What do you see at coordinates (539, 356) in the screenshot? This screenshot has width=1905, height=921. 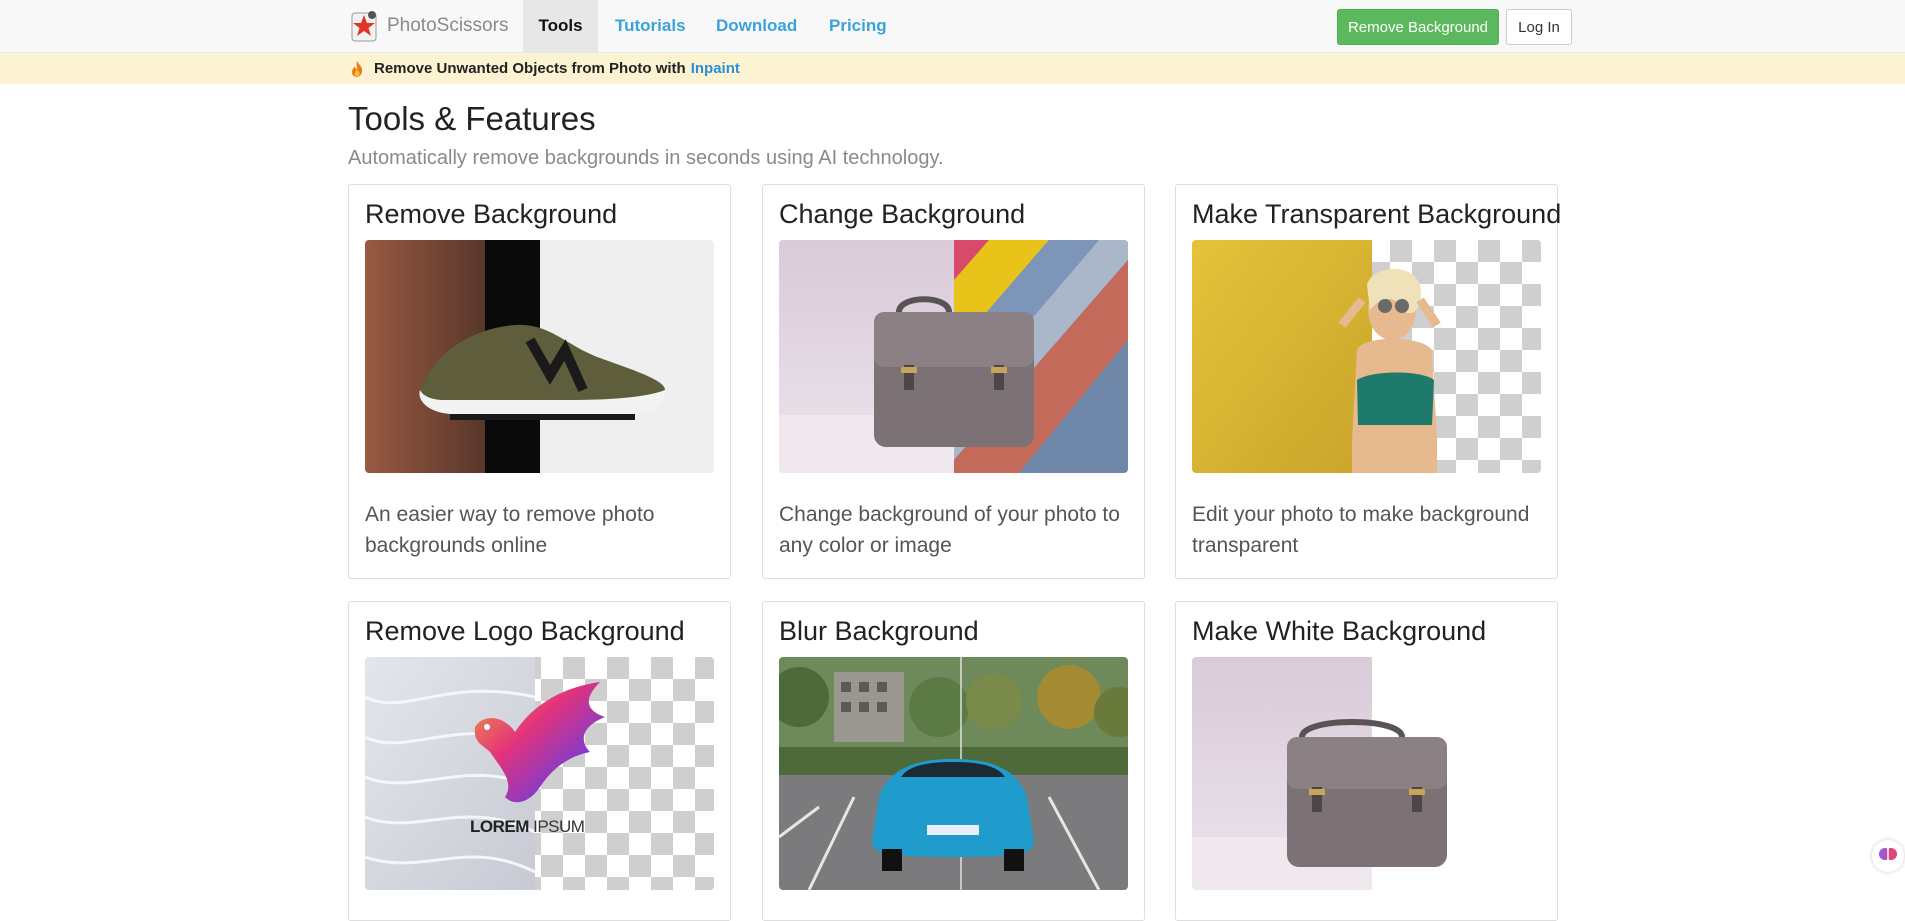 I see `sneaker-preview-image` at bounding box center [539, 356].